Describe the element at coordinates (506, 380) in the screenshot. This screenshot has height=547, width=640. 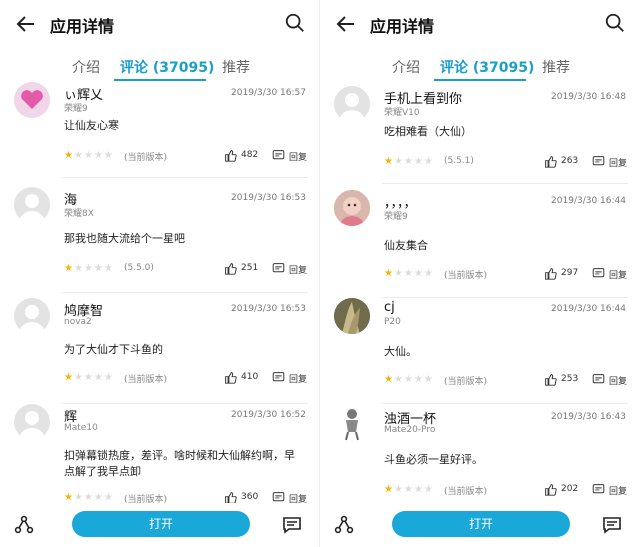
I see `comment-meta: ★★★★★ (当前版本) 253 回复` at that location.